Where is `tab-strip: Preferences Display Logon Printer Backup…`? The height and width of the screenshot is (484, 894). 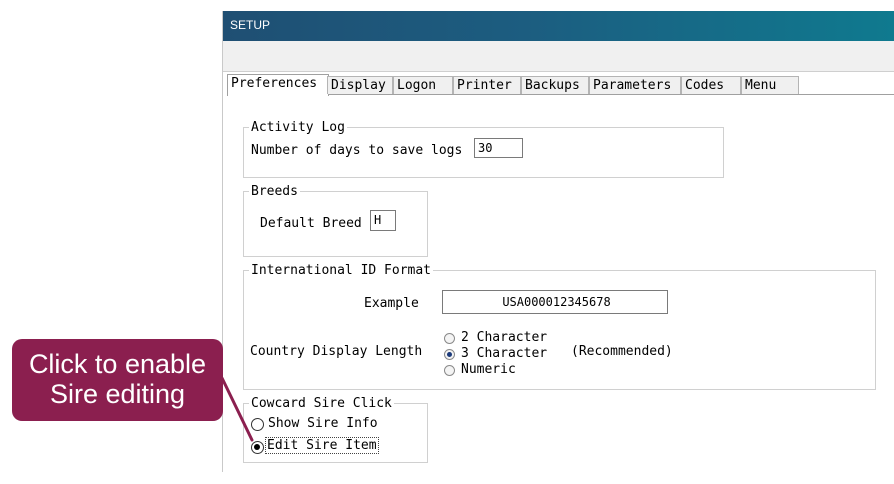 tab-strip: Preferences Display Logon Printer Backup… is located at coordinates (558, 85).